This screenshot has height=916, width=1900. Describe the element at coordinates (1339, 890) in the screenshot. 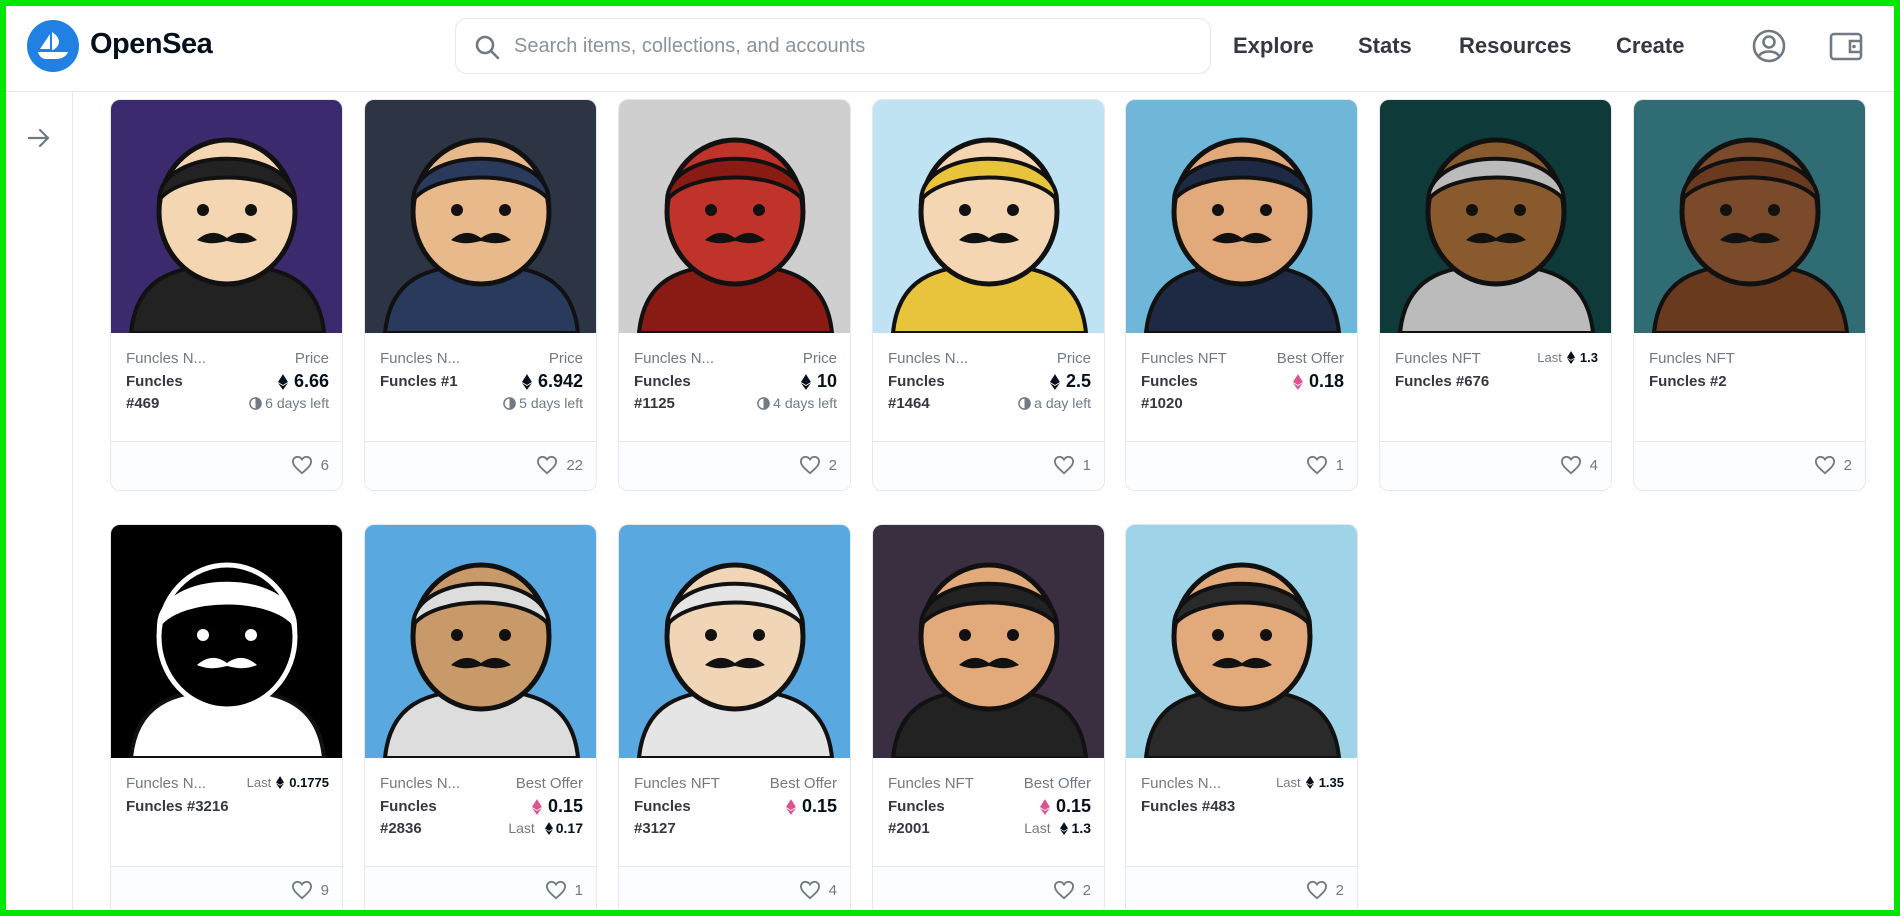

I see `like-count: 2` at that location.